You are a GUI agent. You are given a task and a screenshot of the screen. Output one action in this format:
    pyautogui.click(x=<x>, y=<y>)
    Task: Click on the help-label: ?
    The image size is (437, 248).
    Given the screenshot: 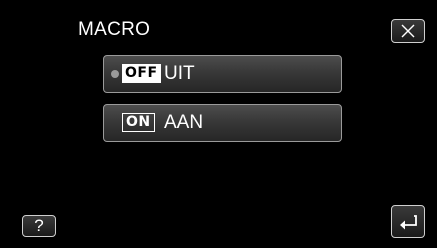 What is the action you would take?
    pyautogui.click(x=39, y=225)
    